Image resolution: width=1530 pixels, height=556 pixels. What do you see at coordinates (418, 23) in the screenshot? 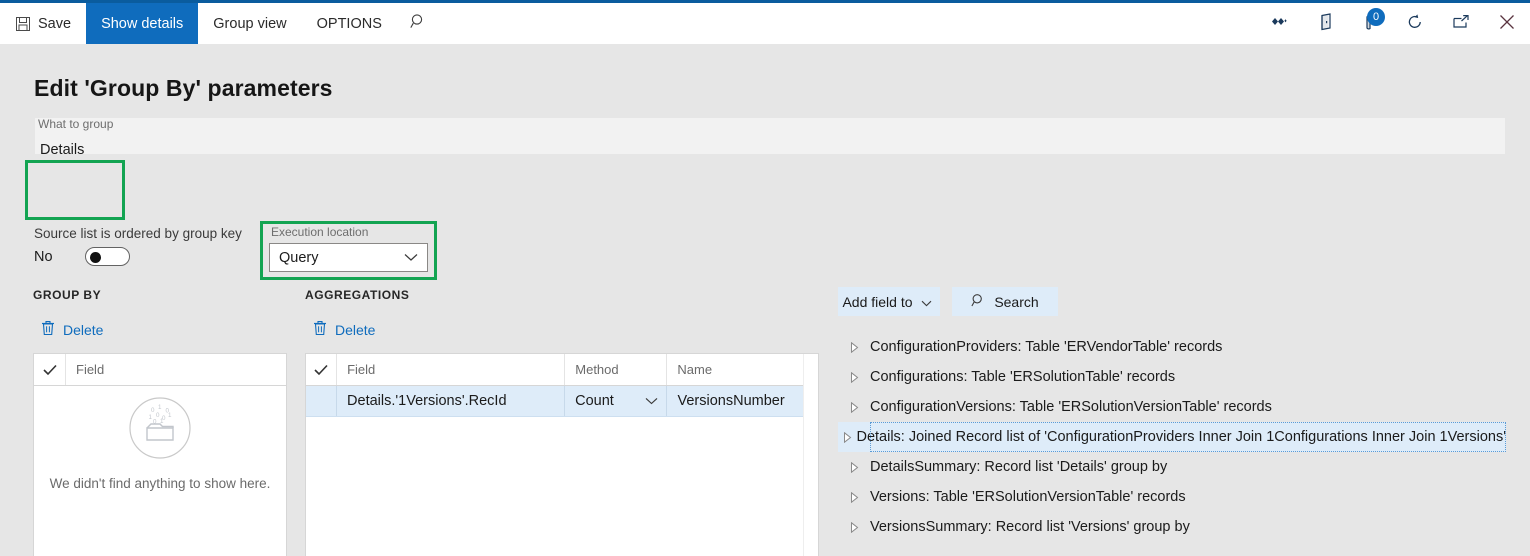
I see `toolbar-search-button` at bounding box center [418, 23].